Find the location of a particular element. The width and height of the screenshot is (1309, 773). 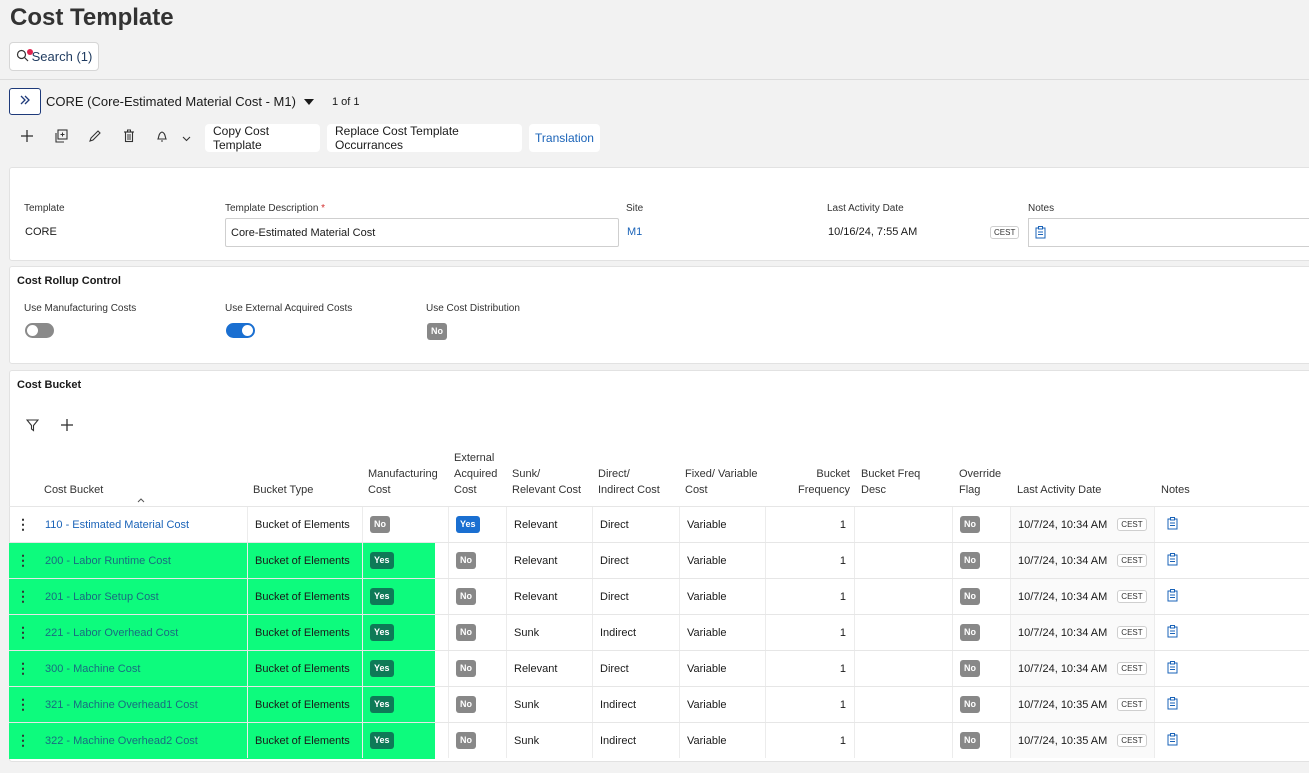

bucket-freq-desc-cell is located at coordinates (904, 668).